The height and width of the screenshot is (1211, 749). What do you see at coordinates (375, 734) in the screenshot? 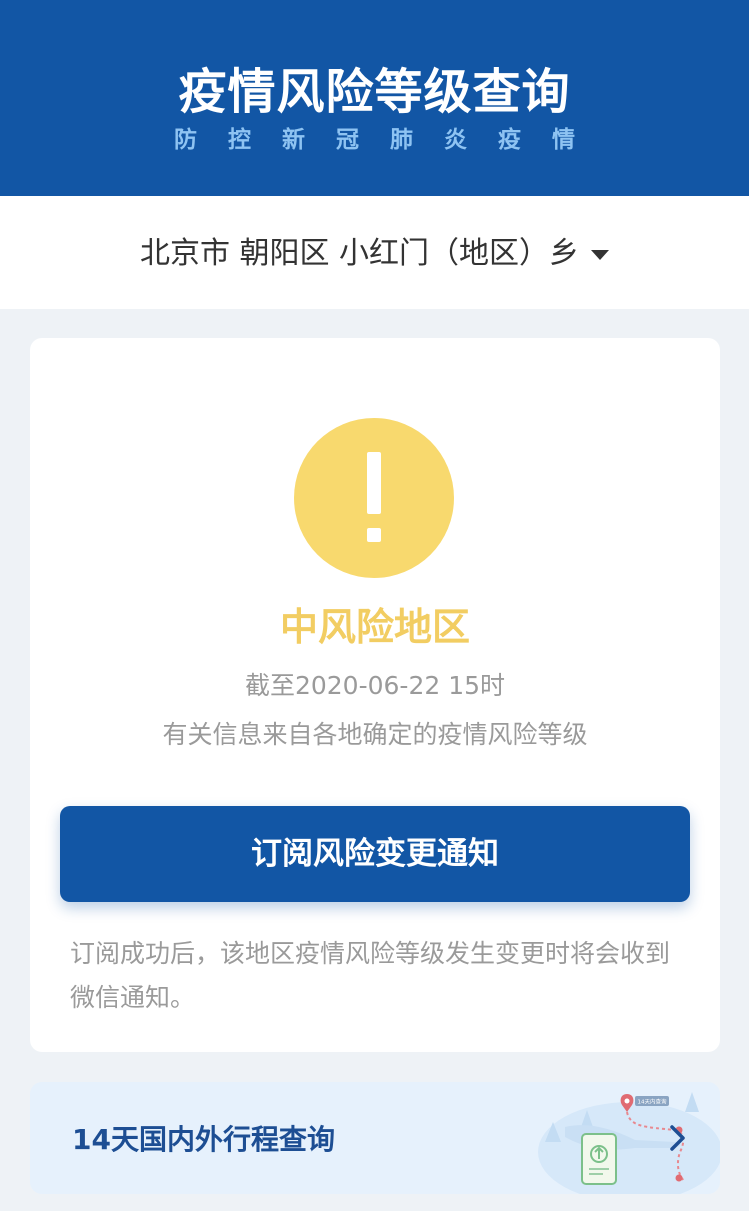
I see `source-note: 有关信息来自各地确定的疫情风险等级` at bounding box center [375, 734].